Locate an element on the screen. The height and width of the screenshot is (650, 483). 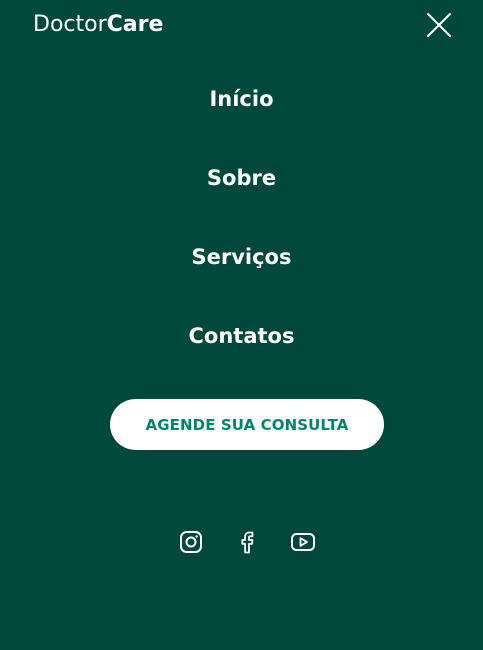
logo: DoctorCare is located at coordinates (98, 25).